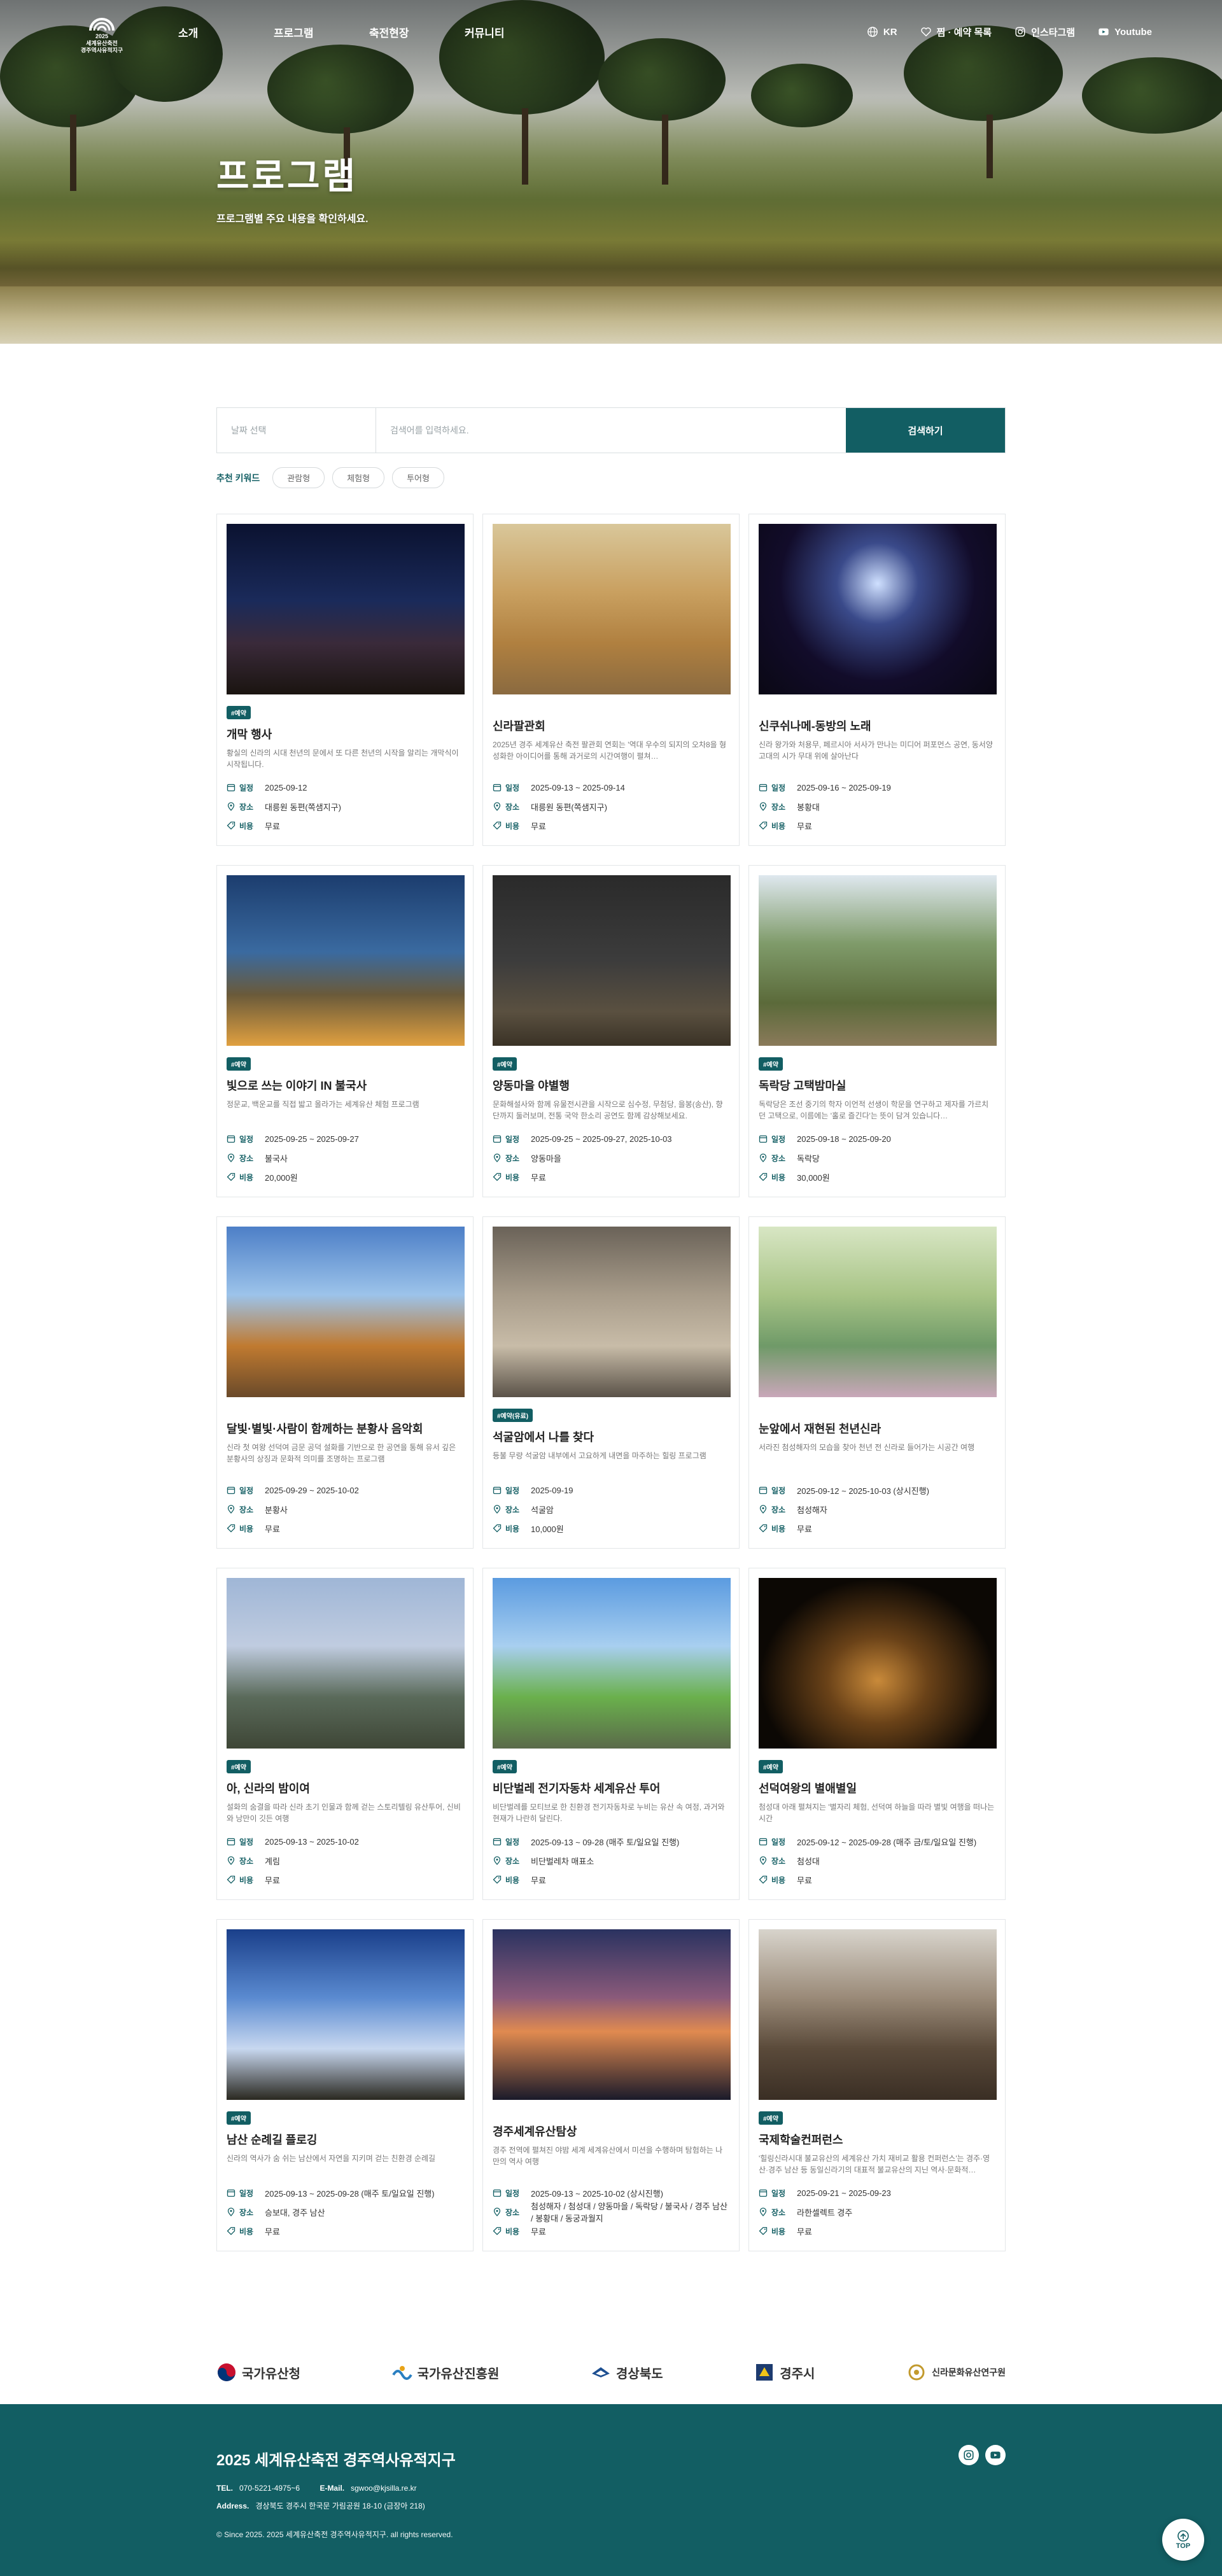 The height and width of the screenshot is (2576, 1222). I want to click on wave-mark-icon, so click(401, 2373).